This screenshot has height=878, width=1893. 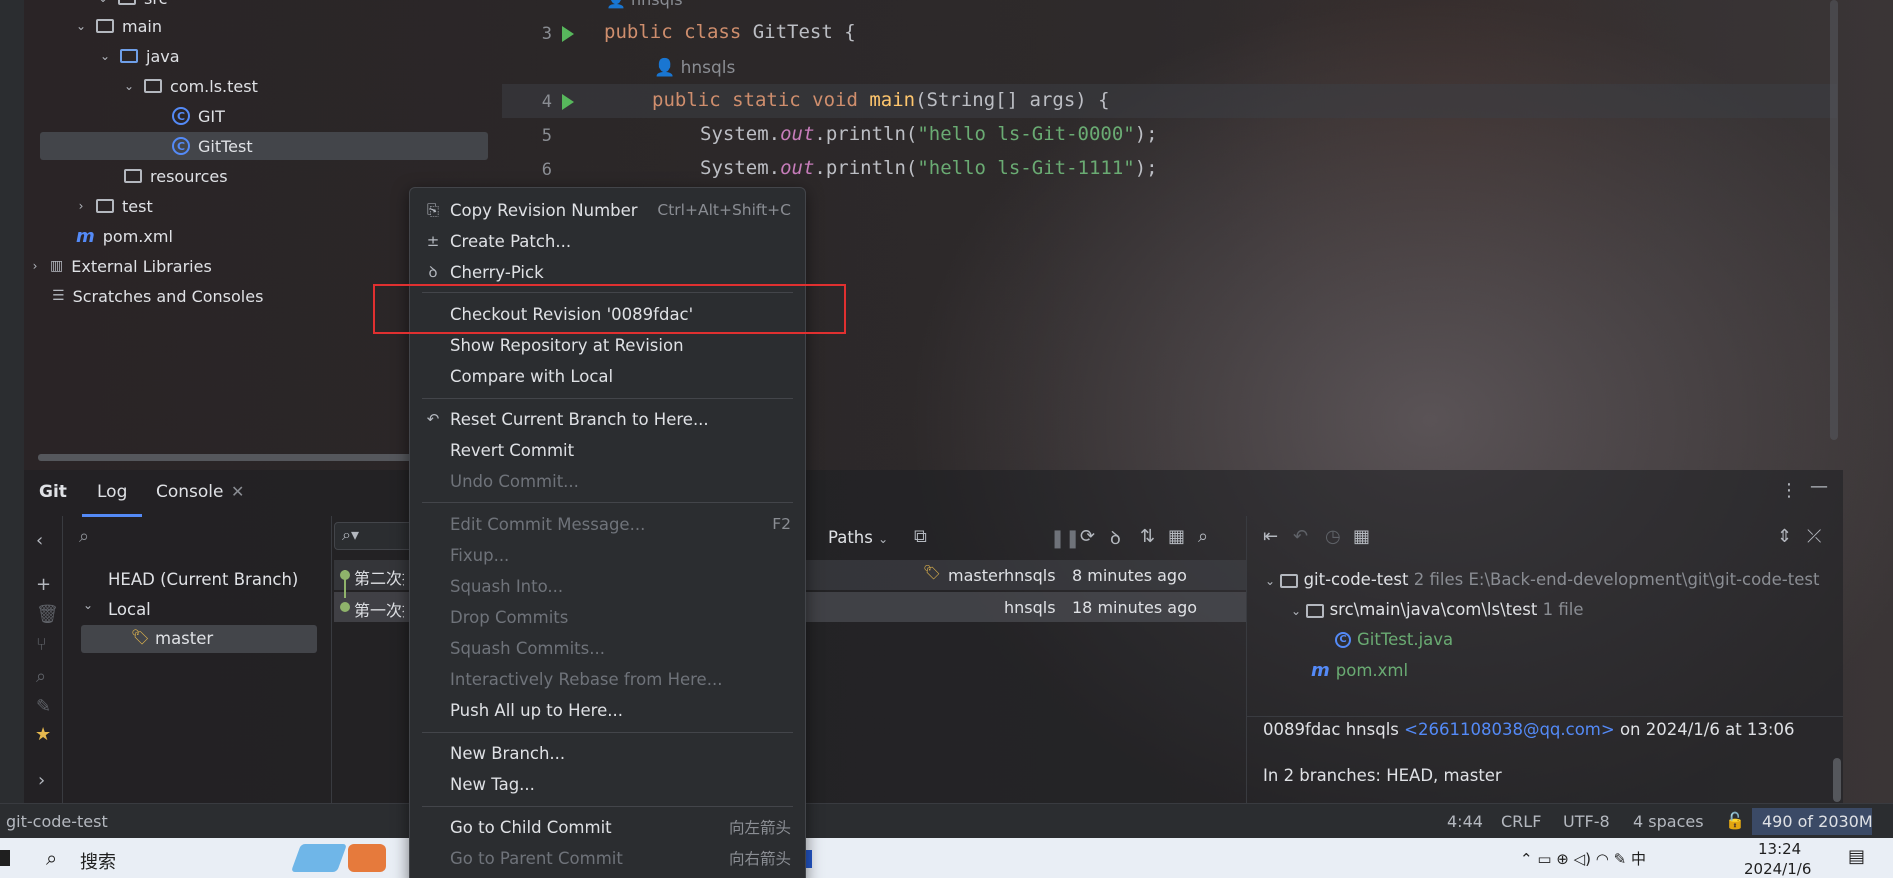 What do you see at coordinates (607, 376) in the screenshot?
I see `menu-item-compare-local: Compare with Local` at bounding box center [607, 376].